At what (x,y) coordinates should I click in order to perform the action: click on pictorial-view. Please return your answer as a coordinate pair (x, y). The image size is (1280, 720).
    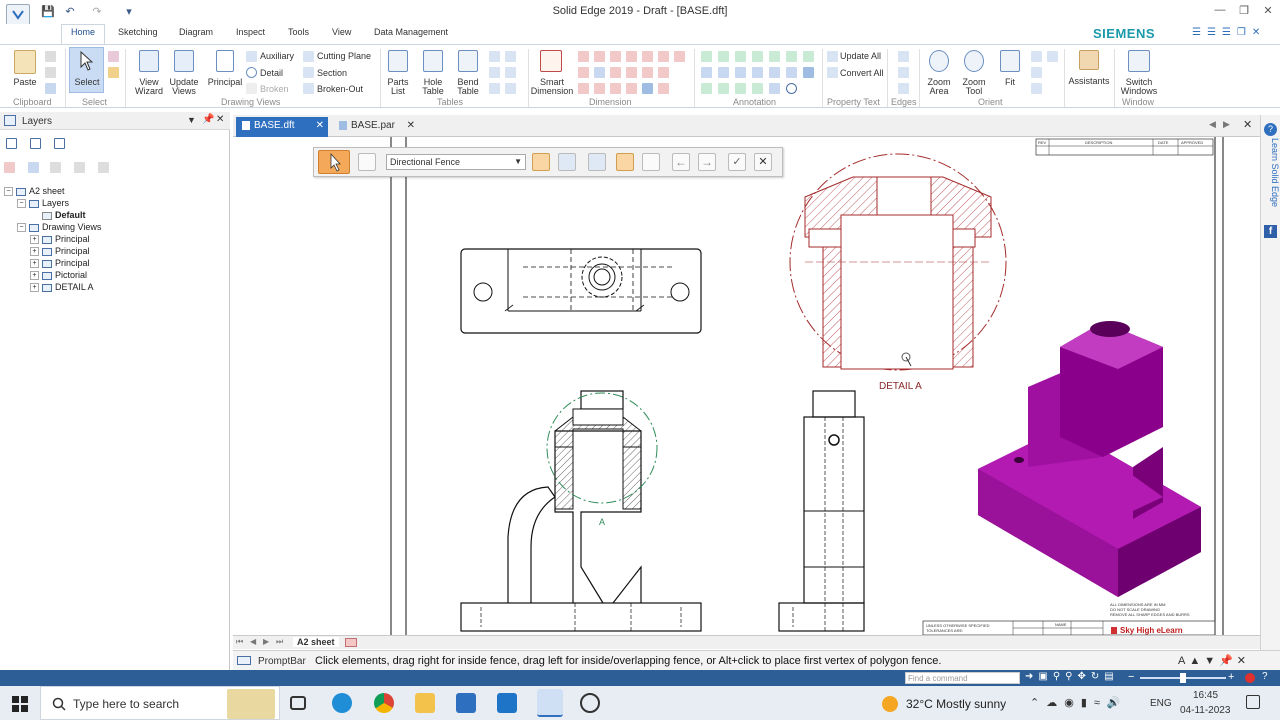
    Looking at the image, I should click on (1089, 459).